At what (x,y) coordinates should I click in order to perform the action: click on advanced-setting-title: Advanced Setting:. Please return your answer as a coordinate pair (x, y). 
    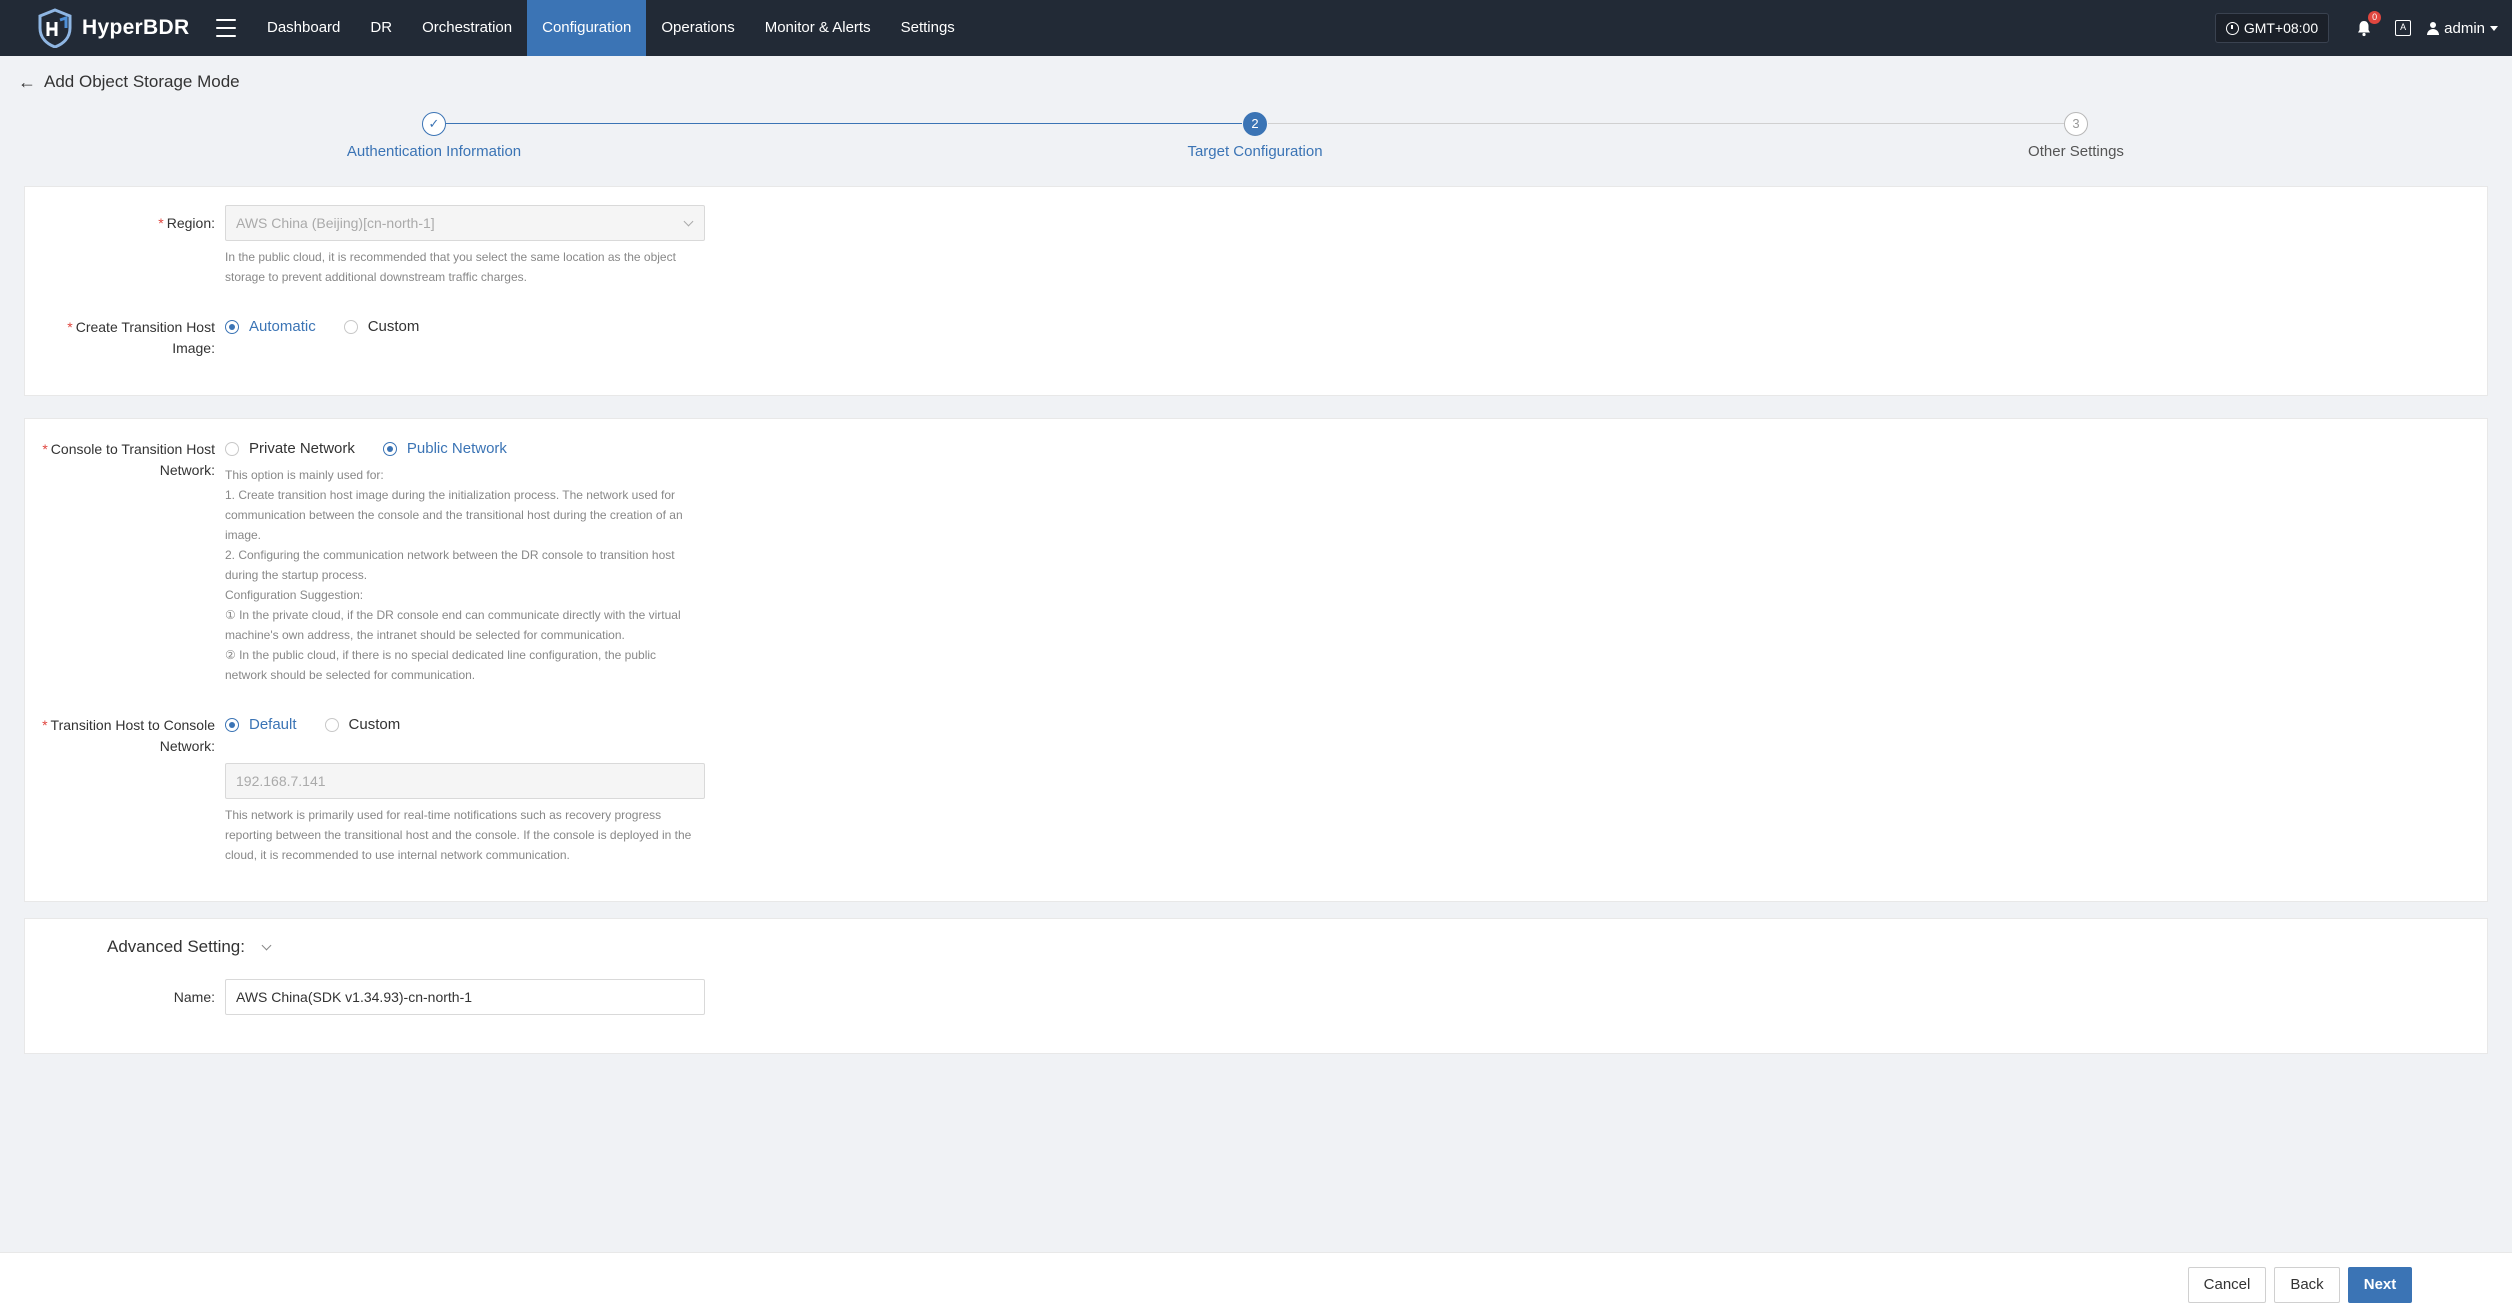
    Looking at the image, I should click on (176, 946).